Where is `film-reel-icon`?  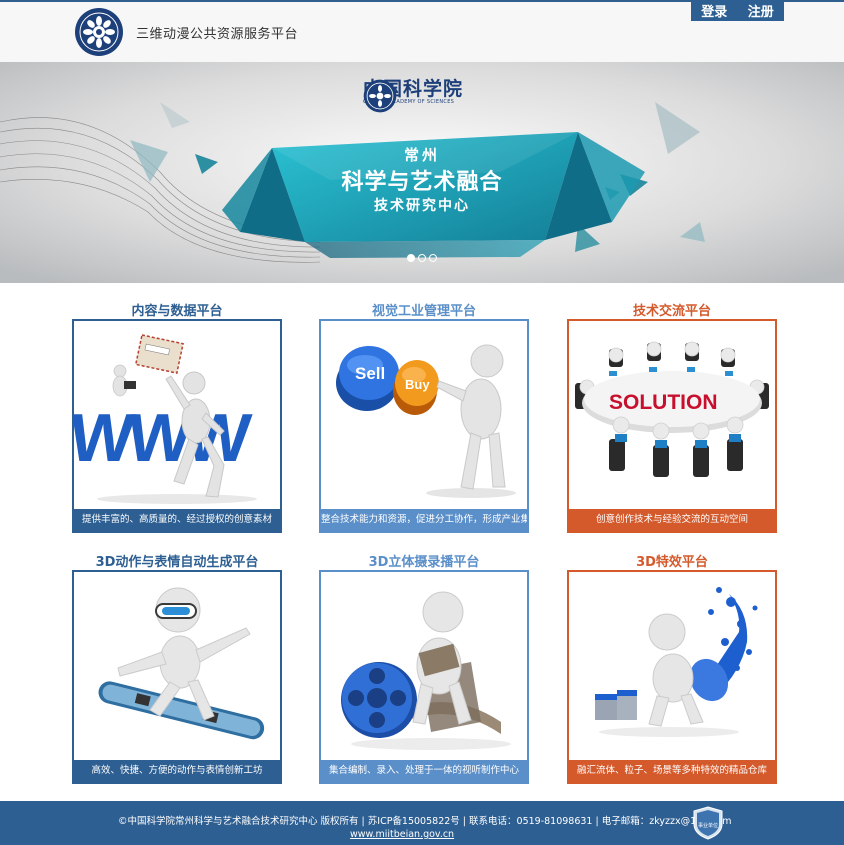 film-reel-icon is located at coordinates (424, 666).